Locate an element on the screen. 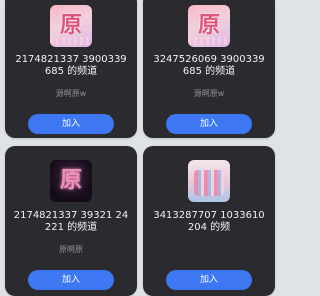 The height and width of the screenshot is (296, 320). channel-title: 2174821337 39321 24221 的频道 is located at coordinates (71, 221).